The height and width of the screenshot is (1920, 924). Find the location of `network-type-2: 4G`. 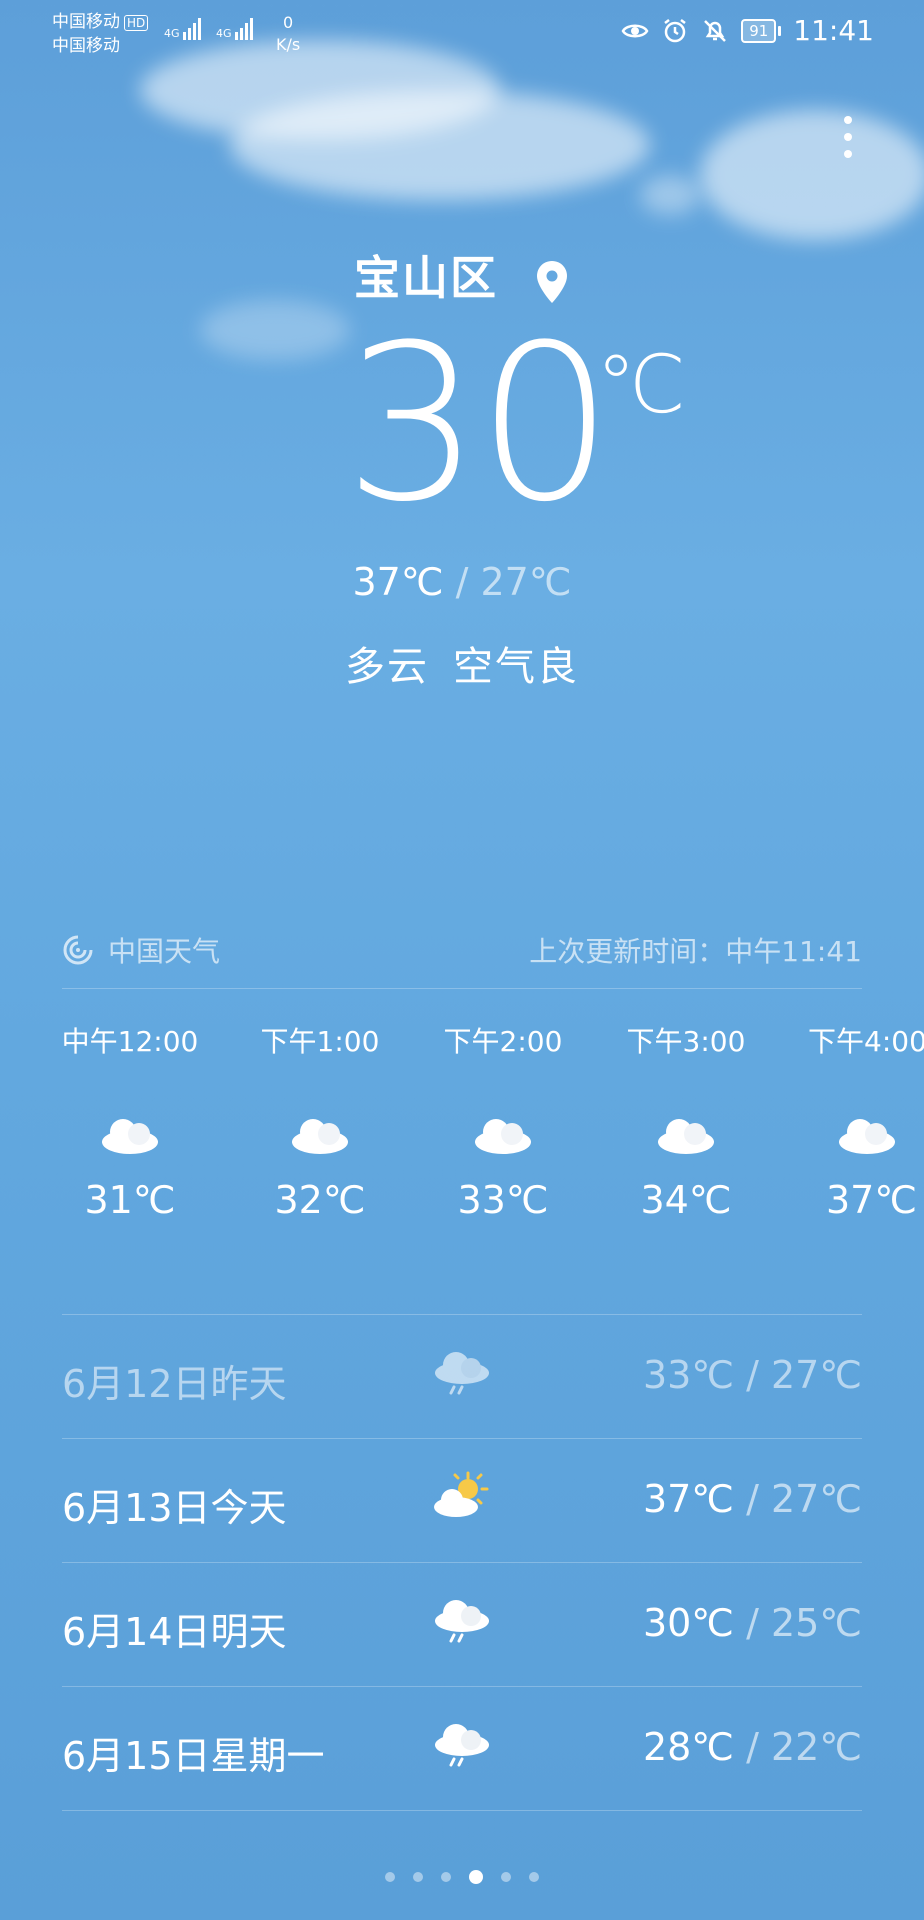

network-type-2: 4G is located at coordinates (224, 33).